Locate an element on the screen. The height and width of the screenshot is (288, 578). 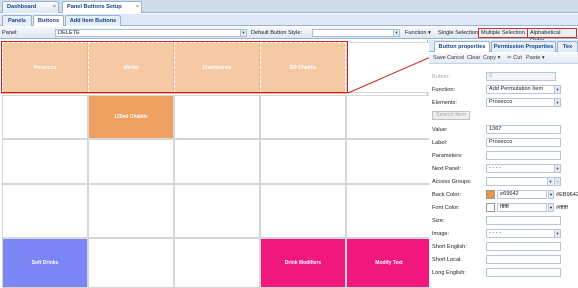
panel-button: Merlot is located at coordinates (131, 67).